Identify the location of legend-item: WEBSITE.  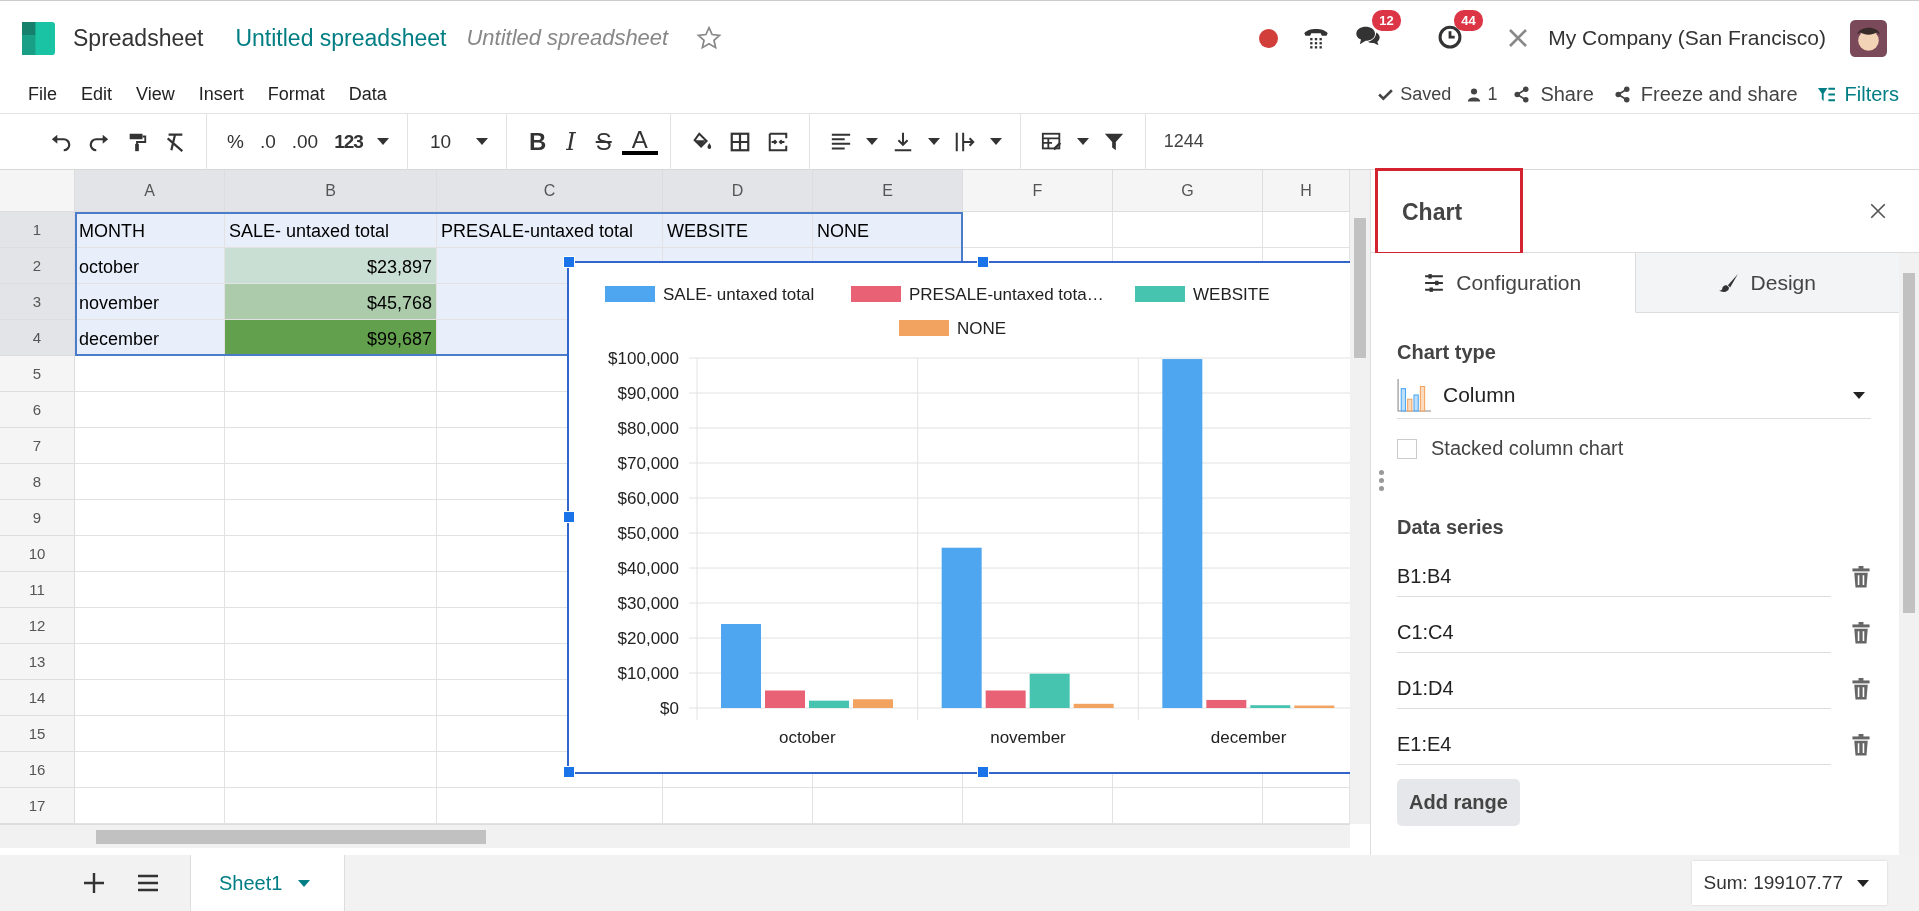
(1202, 294).